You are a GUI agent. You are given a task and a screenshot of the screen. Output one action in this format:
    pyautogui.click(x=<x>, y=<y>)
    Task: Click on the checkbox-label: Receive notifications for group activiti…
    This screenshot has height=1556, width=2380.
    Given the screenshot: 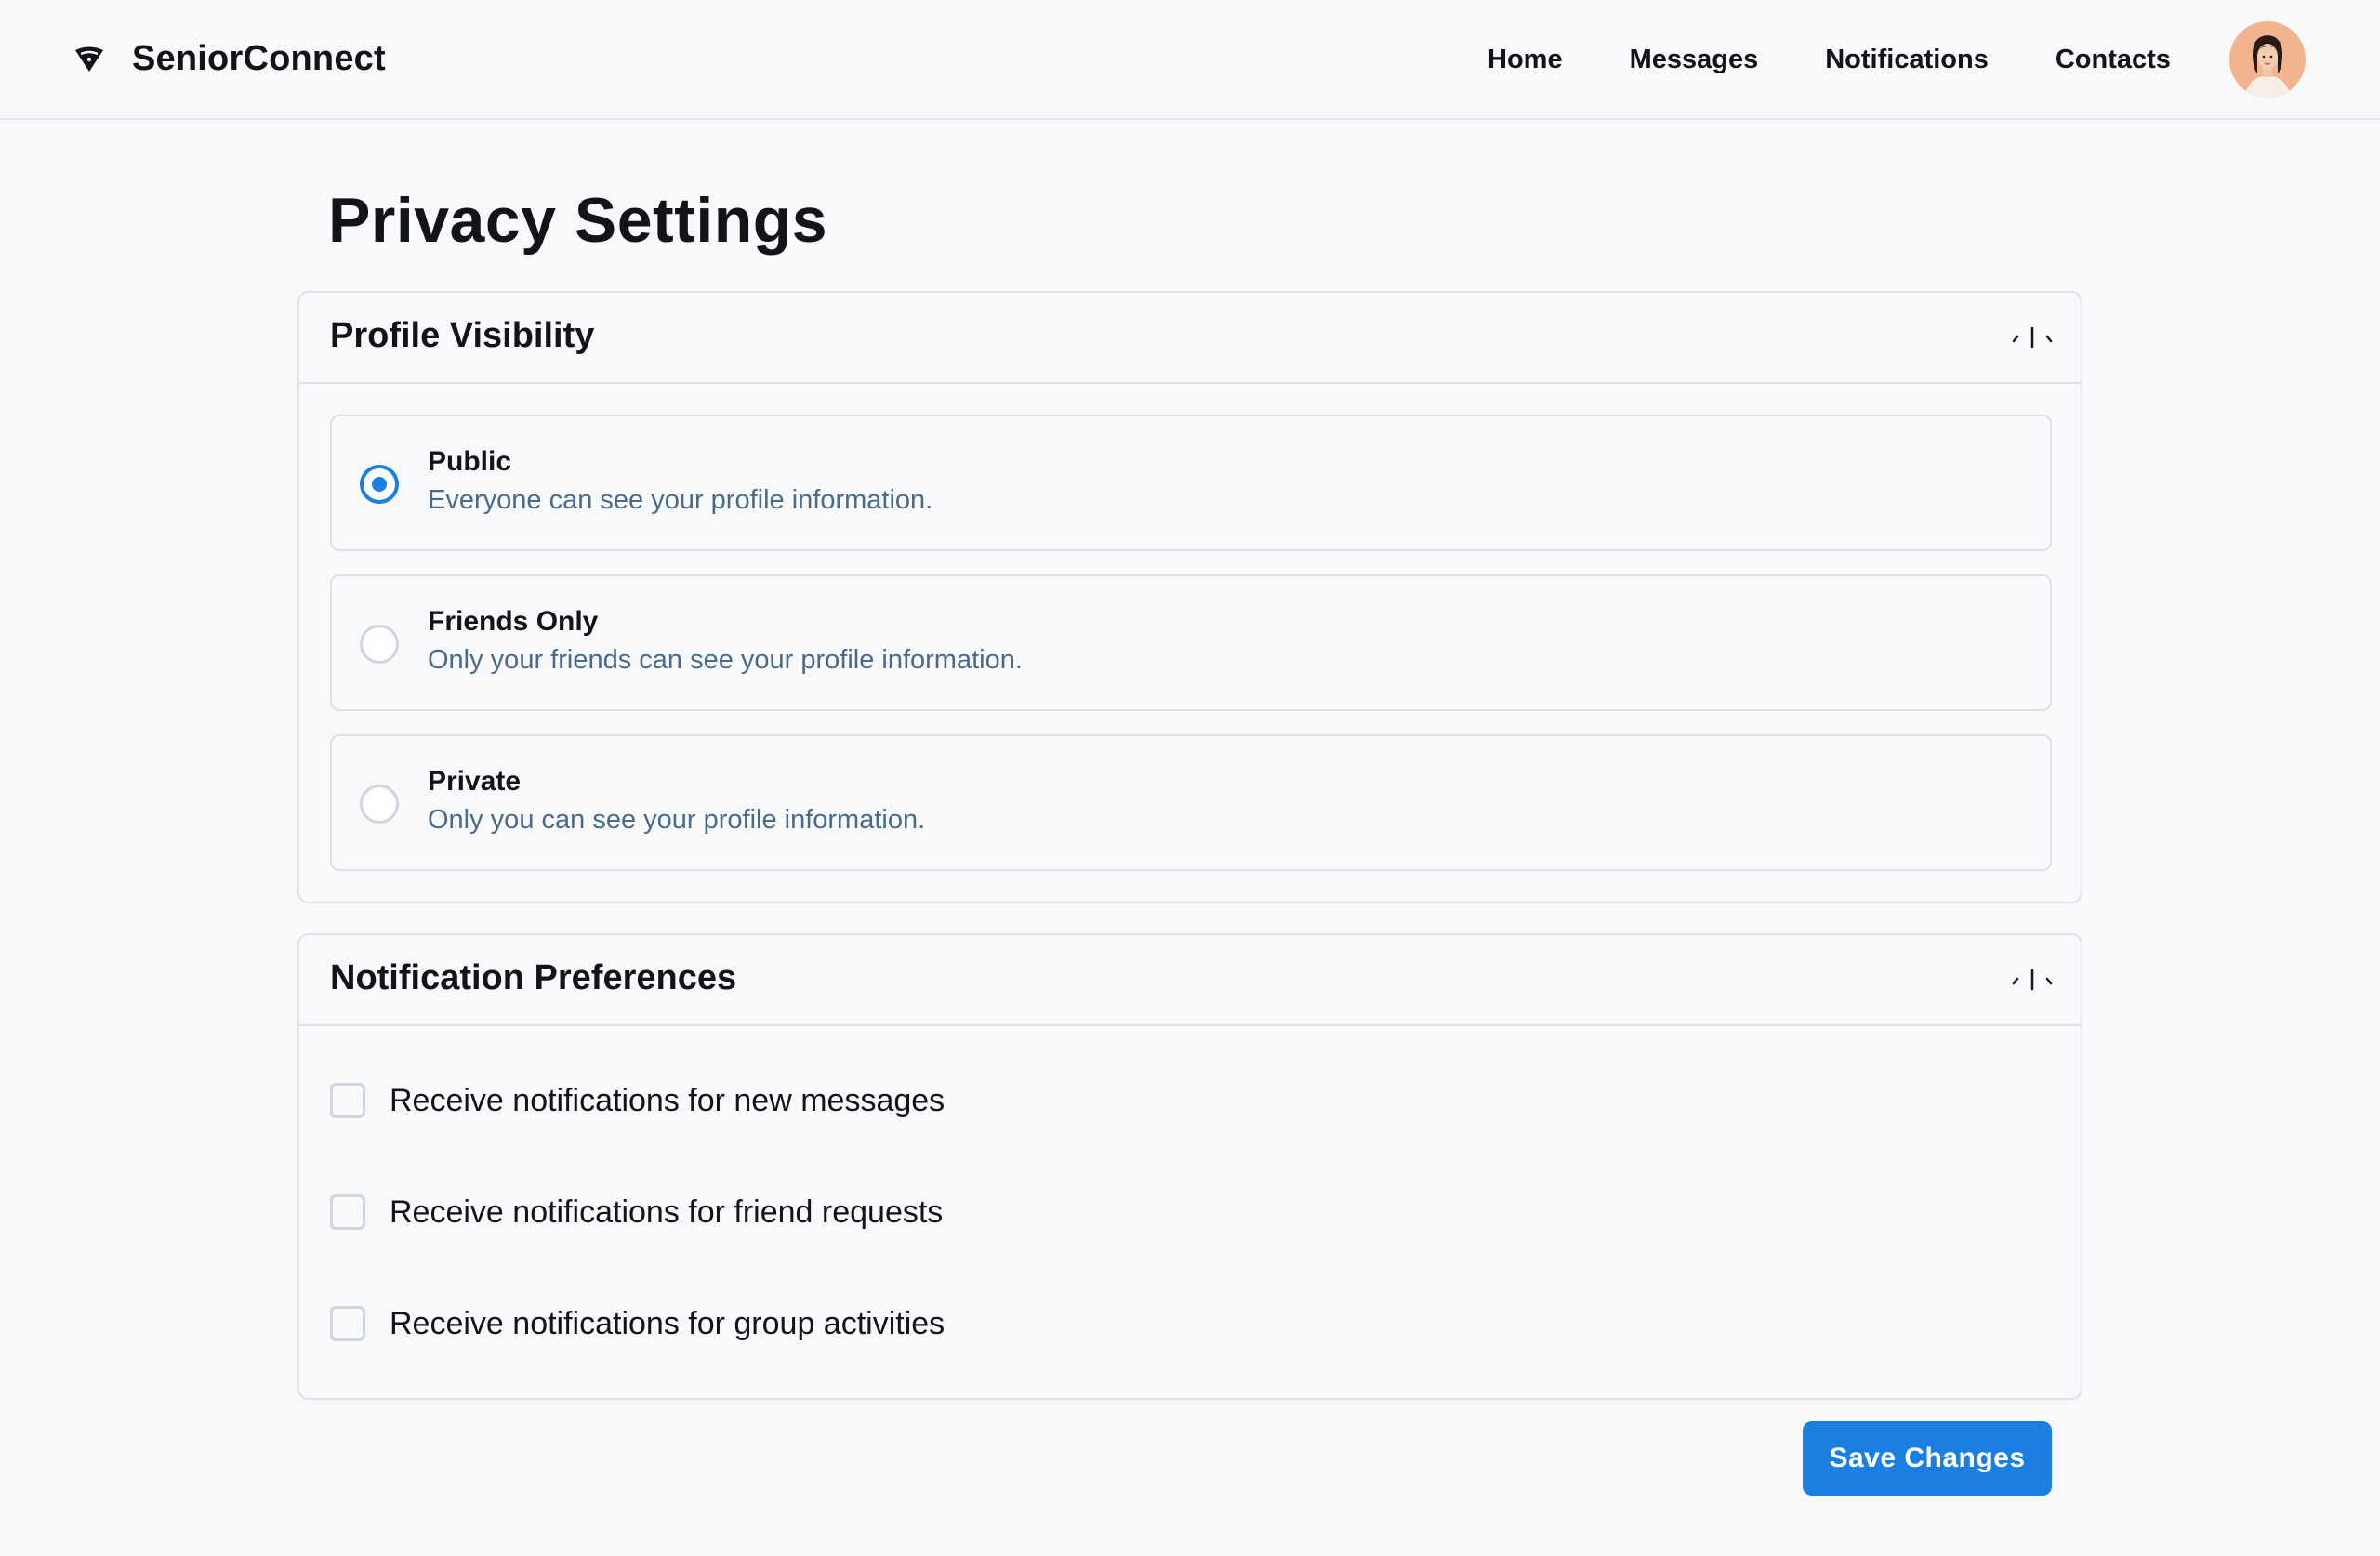 What is the action you would take?
    pyautogui.click(x=667, y=1323)
    